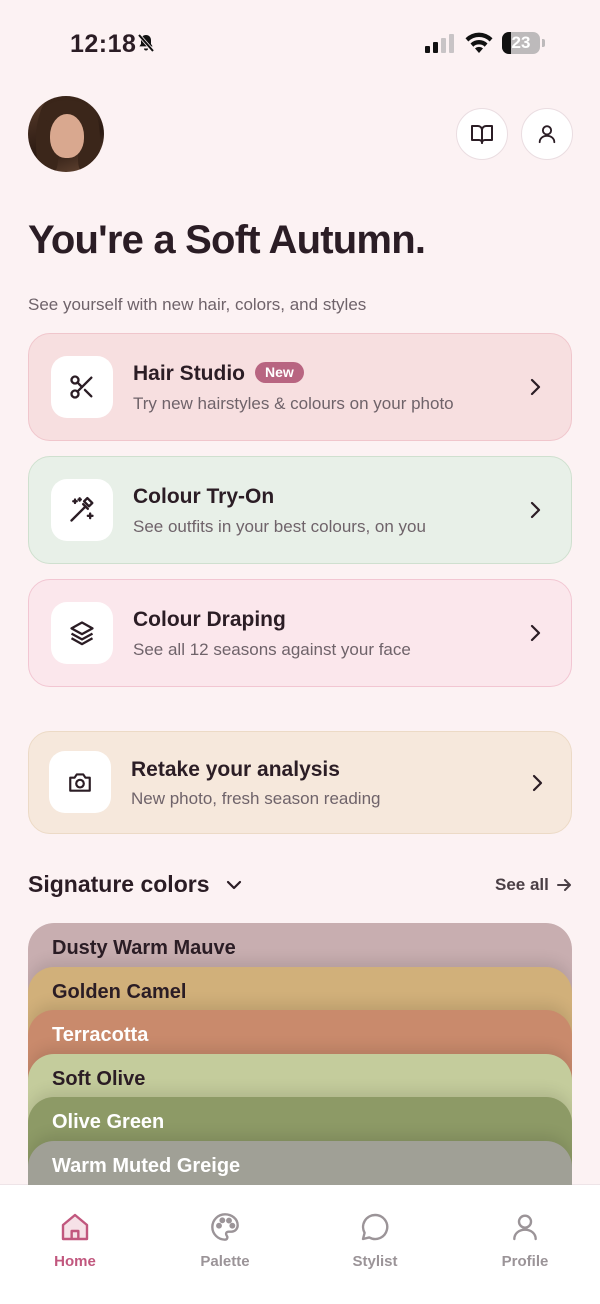  Describe the element at coordinates (300, 45) in the screenshot. I see `status-bar: 12:18 23` at that location.